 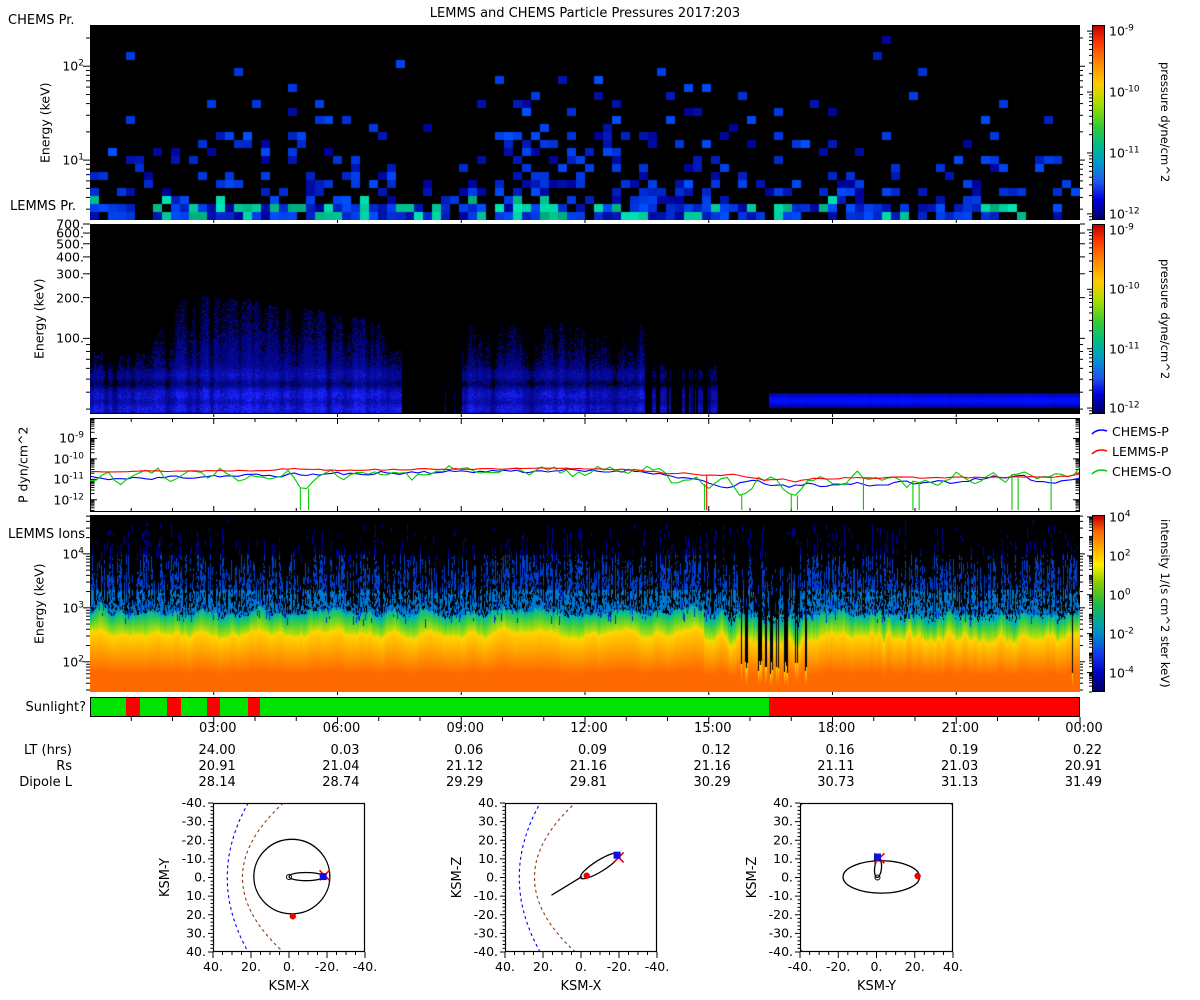 What do you see at coordinates (1165, 319) in the screenshot?
I see `colorbar-label-pressure-2: pressure dyne/cm^2` at bounding box center [1165, 319].